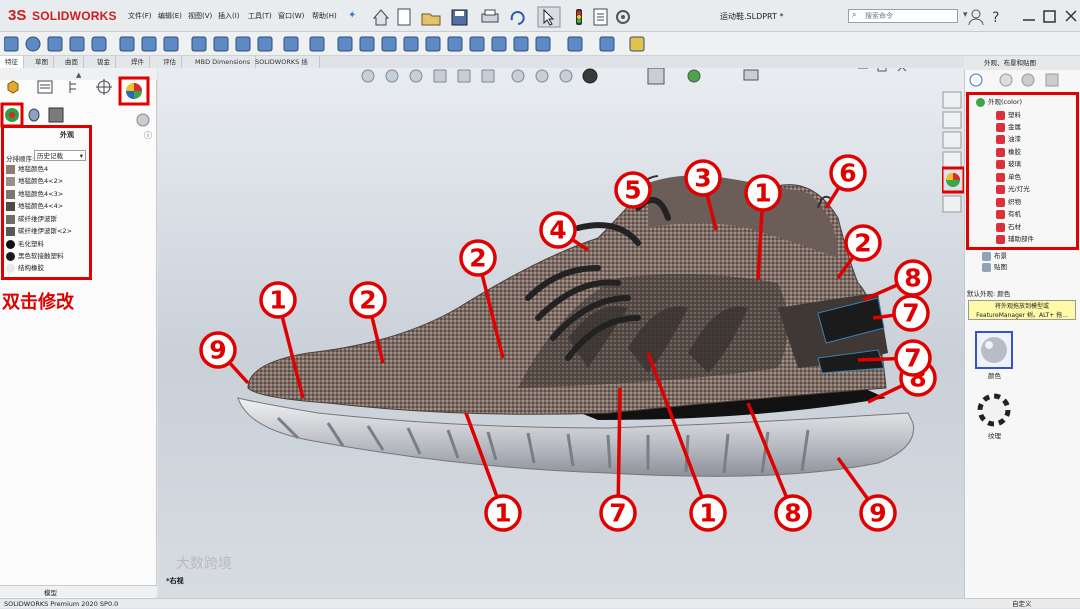 This screenshot has width=1080, height=609. What do you see at coordinates (952, 140) in the screenshot?
I see `file-explorer-tab-icon` at bounding box center [952, 140].